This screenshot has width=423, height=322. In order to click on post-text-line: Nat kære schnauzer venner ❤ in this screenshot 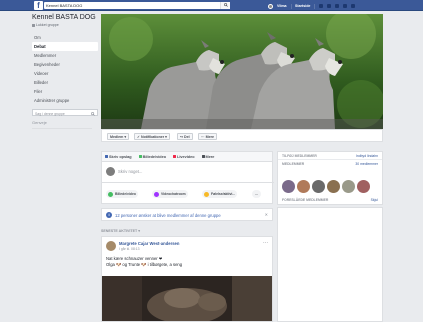, I will do `click(134, 258)`.